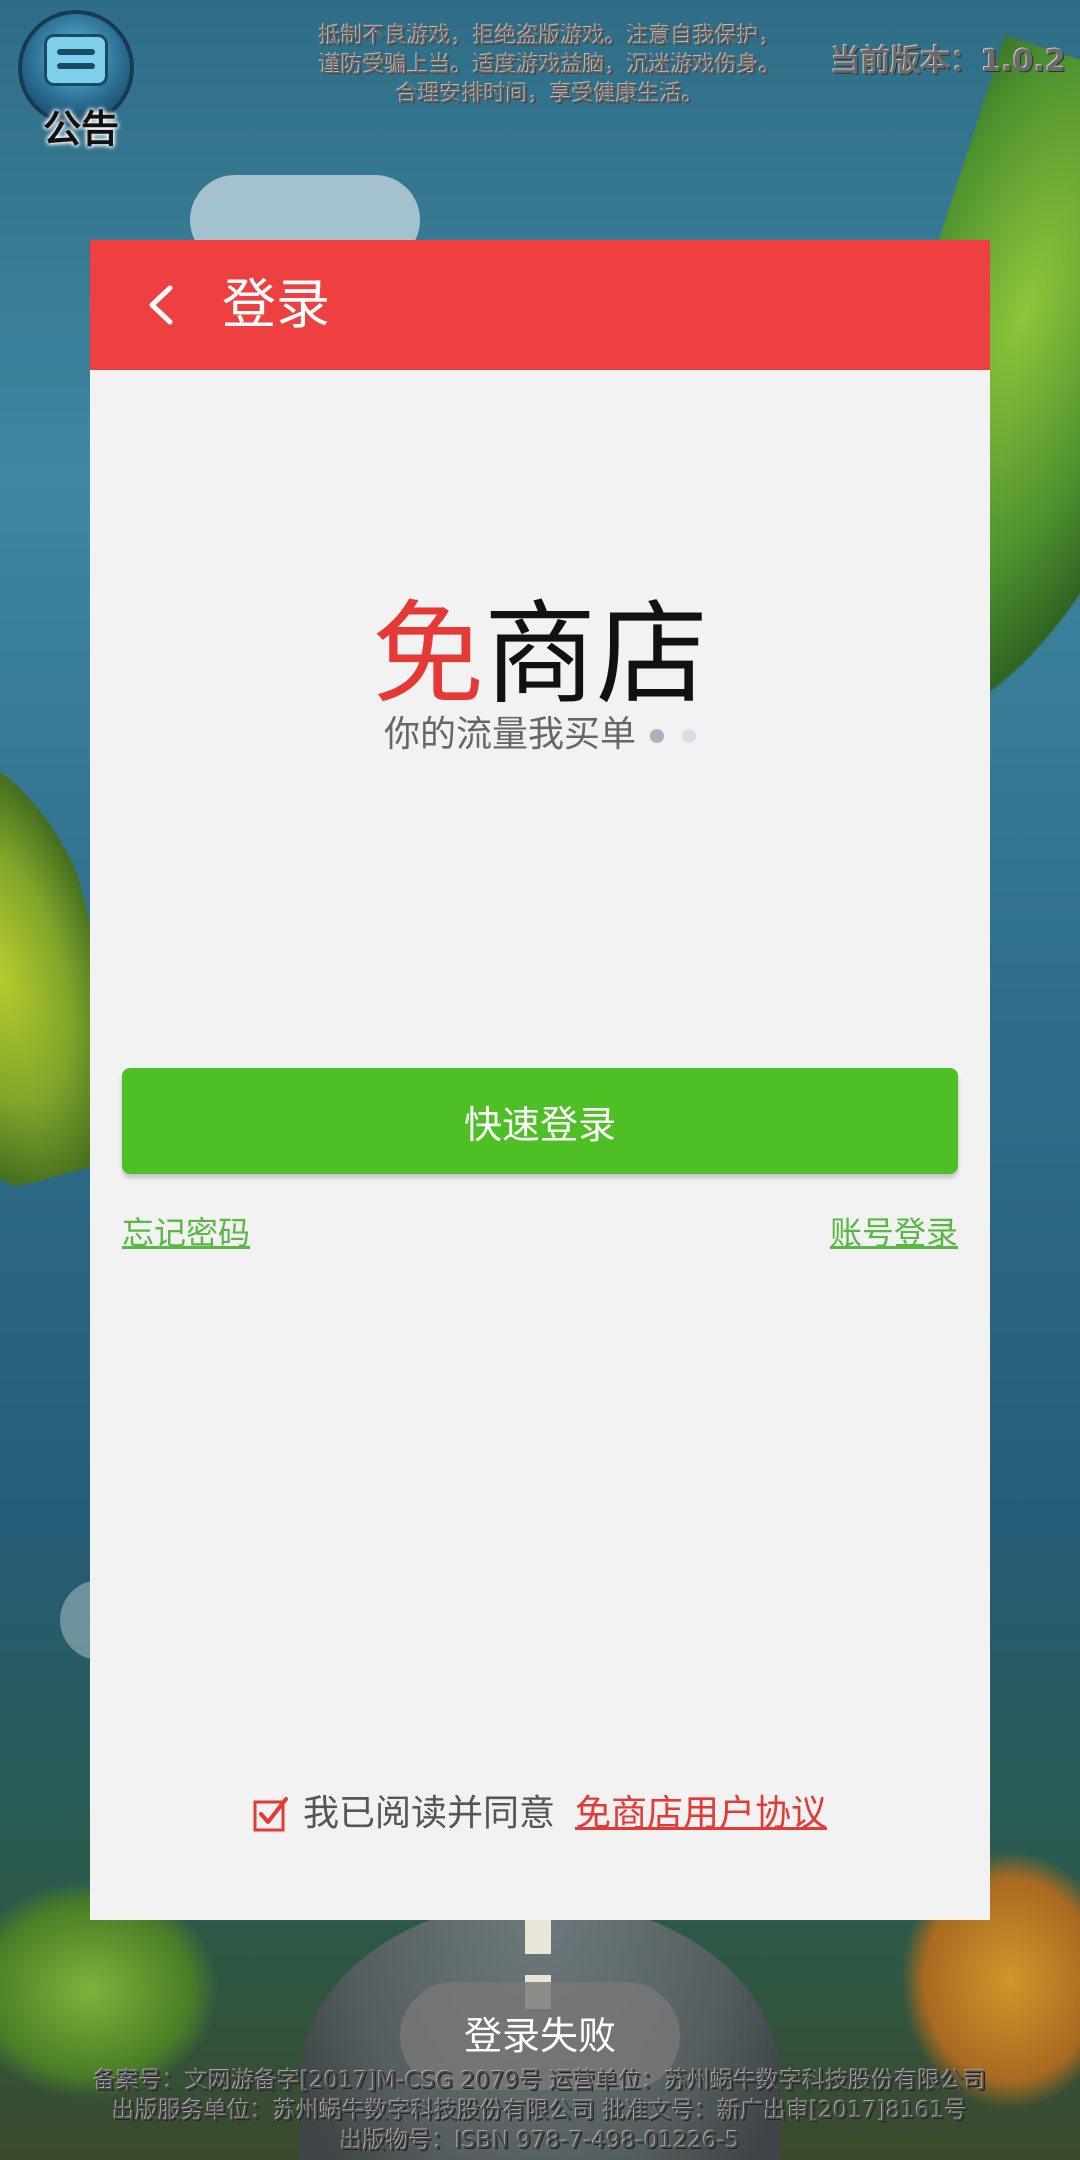  I want to click on dialog-title: 登录, so click(276, 304).